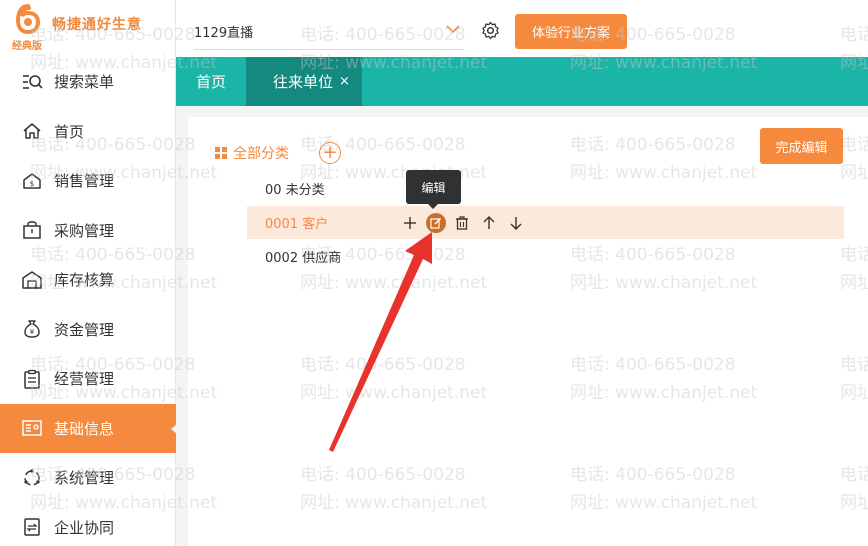 This screenshot has height=546, width=868. I want to click on top-bar: 1129直播 体验行业方案, so click(522, 28).